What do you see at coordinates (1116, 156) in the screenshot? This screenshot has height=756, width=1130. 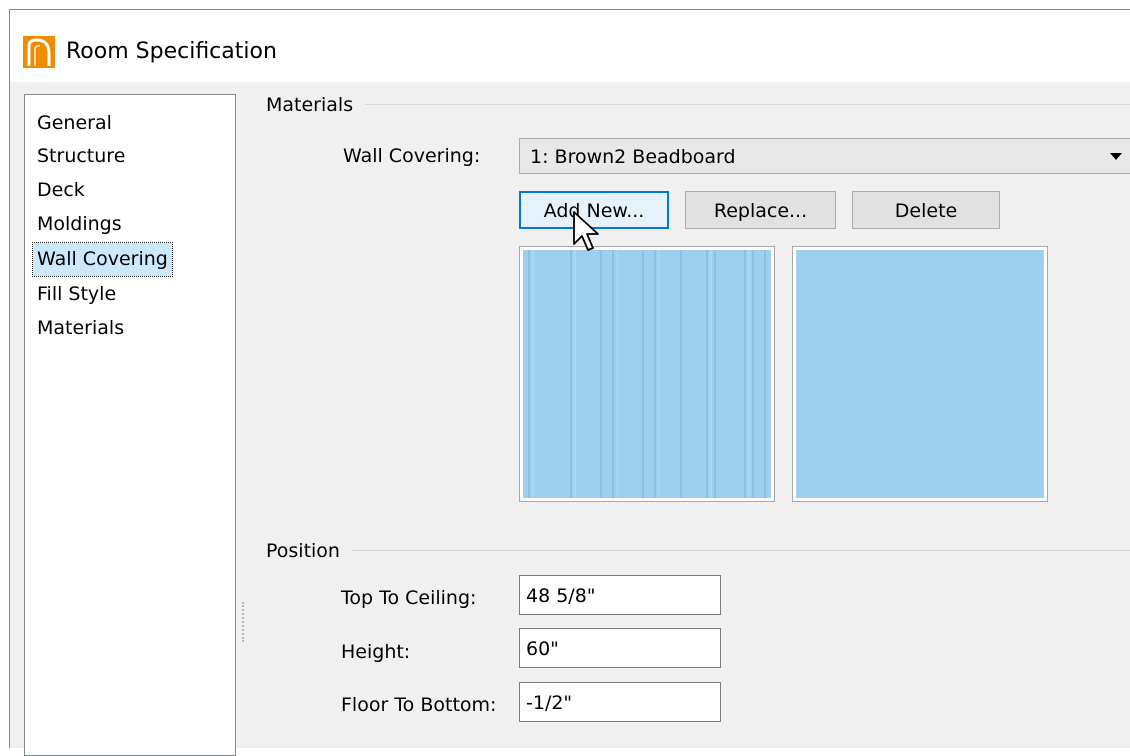 I see `chevron-down-icon` at bounding box center [1116, 156].